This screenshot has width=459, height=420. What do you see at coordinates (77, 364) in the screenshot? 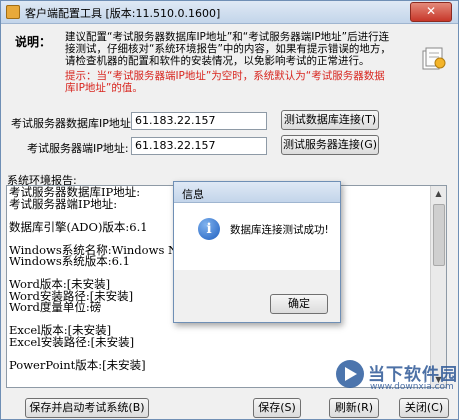
I see `report-line: PowerPoint版本:[未安装]` at bounding box center [77, 364].